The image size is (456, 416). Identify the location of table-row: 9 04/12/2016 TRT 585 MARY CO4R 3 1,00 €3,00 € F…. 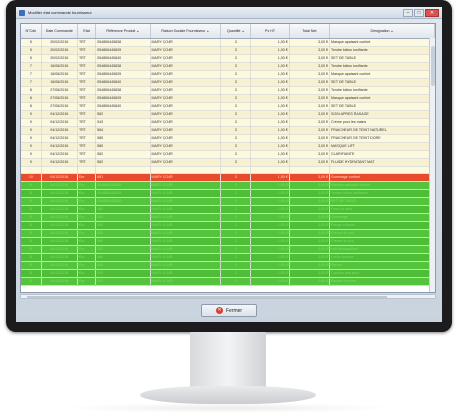
(228, 138).